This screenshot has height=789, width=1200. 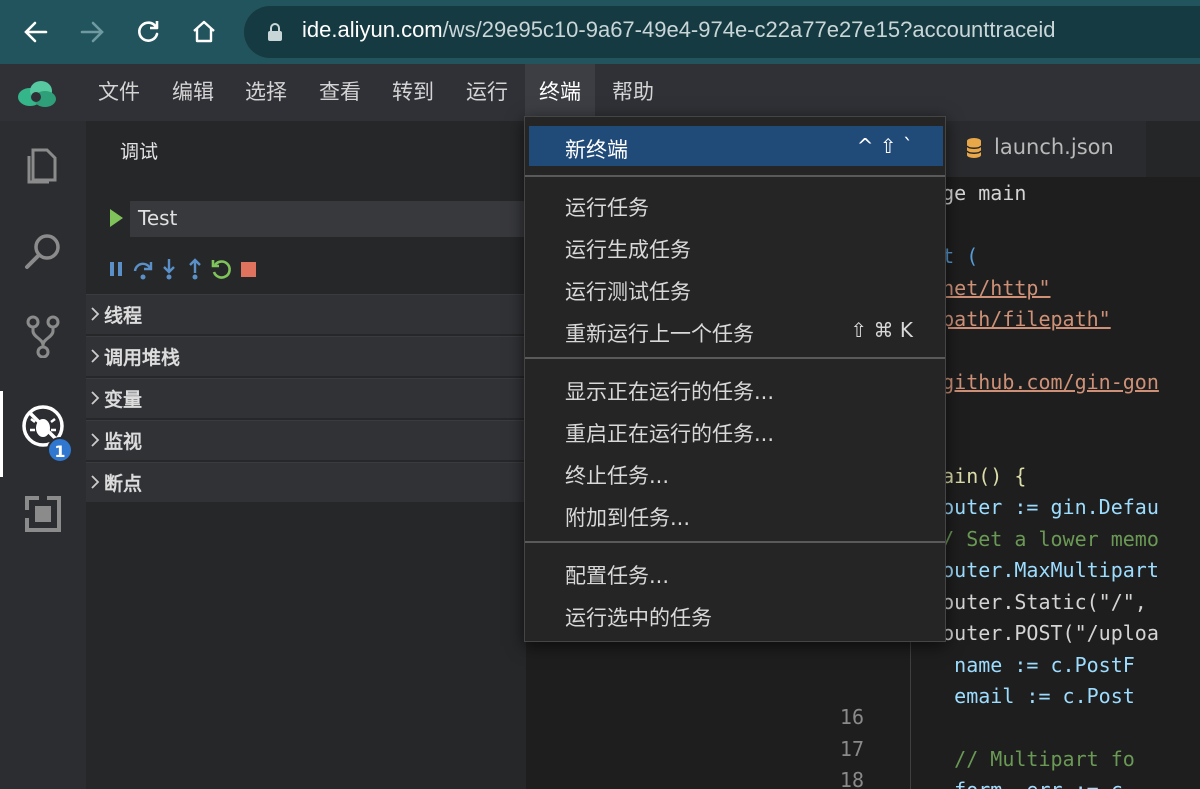 What do you see at coordinates (123, 316) in the screenshot?
I see `section-label: 线程` at bounding box center [123, 316].